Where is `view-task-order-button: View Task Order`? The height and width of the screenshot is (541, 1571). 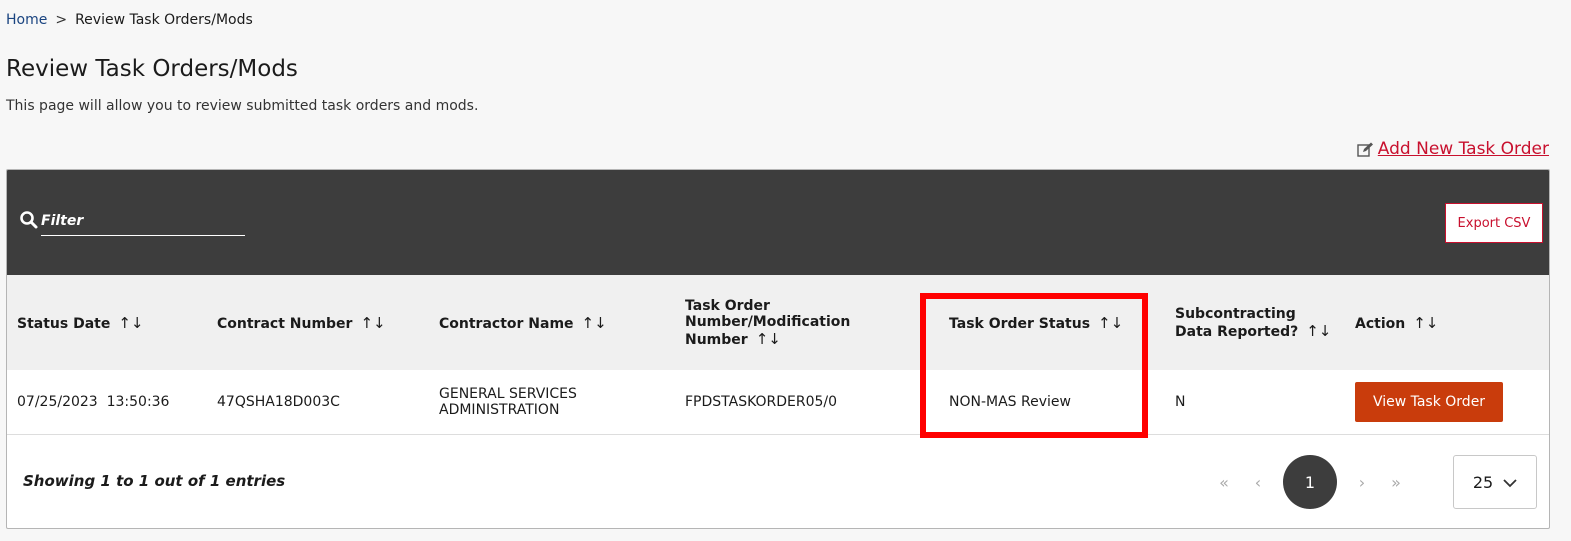 view-task-order-button: View Task Order is located at coordinates (1429, 401).